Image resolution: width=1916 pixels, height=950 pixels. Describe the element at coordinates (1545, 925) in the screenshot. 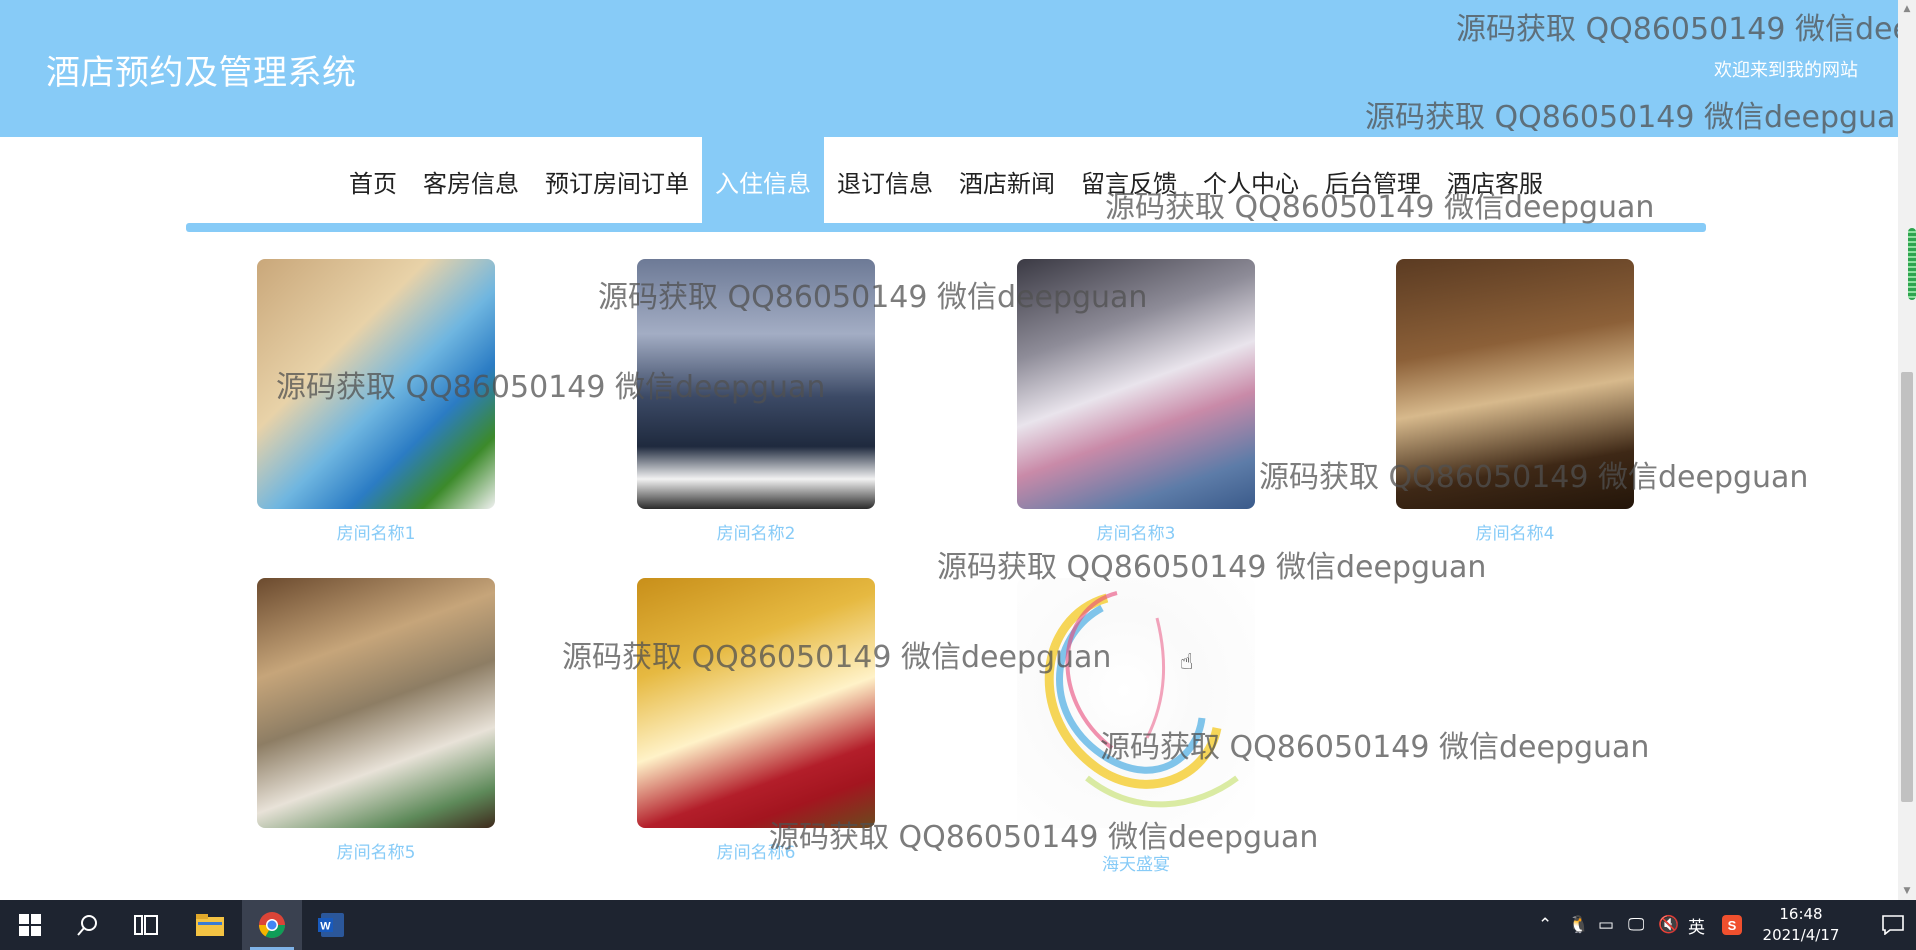

I see `show-hidden-icons-icon: ⌃` at that location.